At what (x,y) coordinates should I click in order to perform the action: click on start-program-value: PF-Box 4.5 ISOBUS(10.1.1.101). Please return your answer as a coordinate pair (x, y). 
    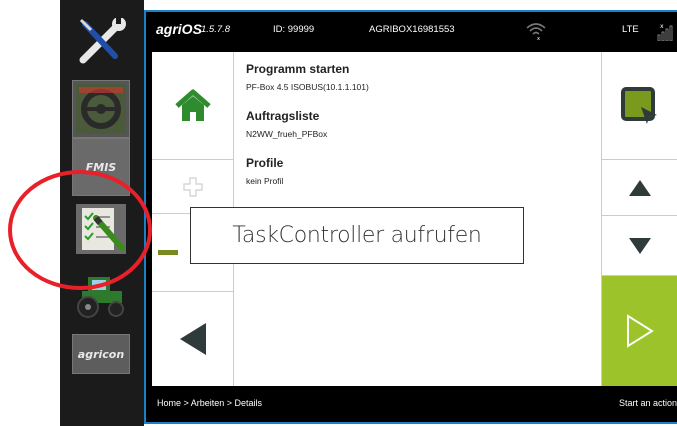
    Looking at the image, I should click on (307, 87).